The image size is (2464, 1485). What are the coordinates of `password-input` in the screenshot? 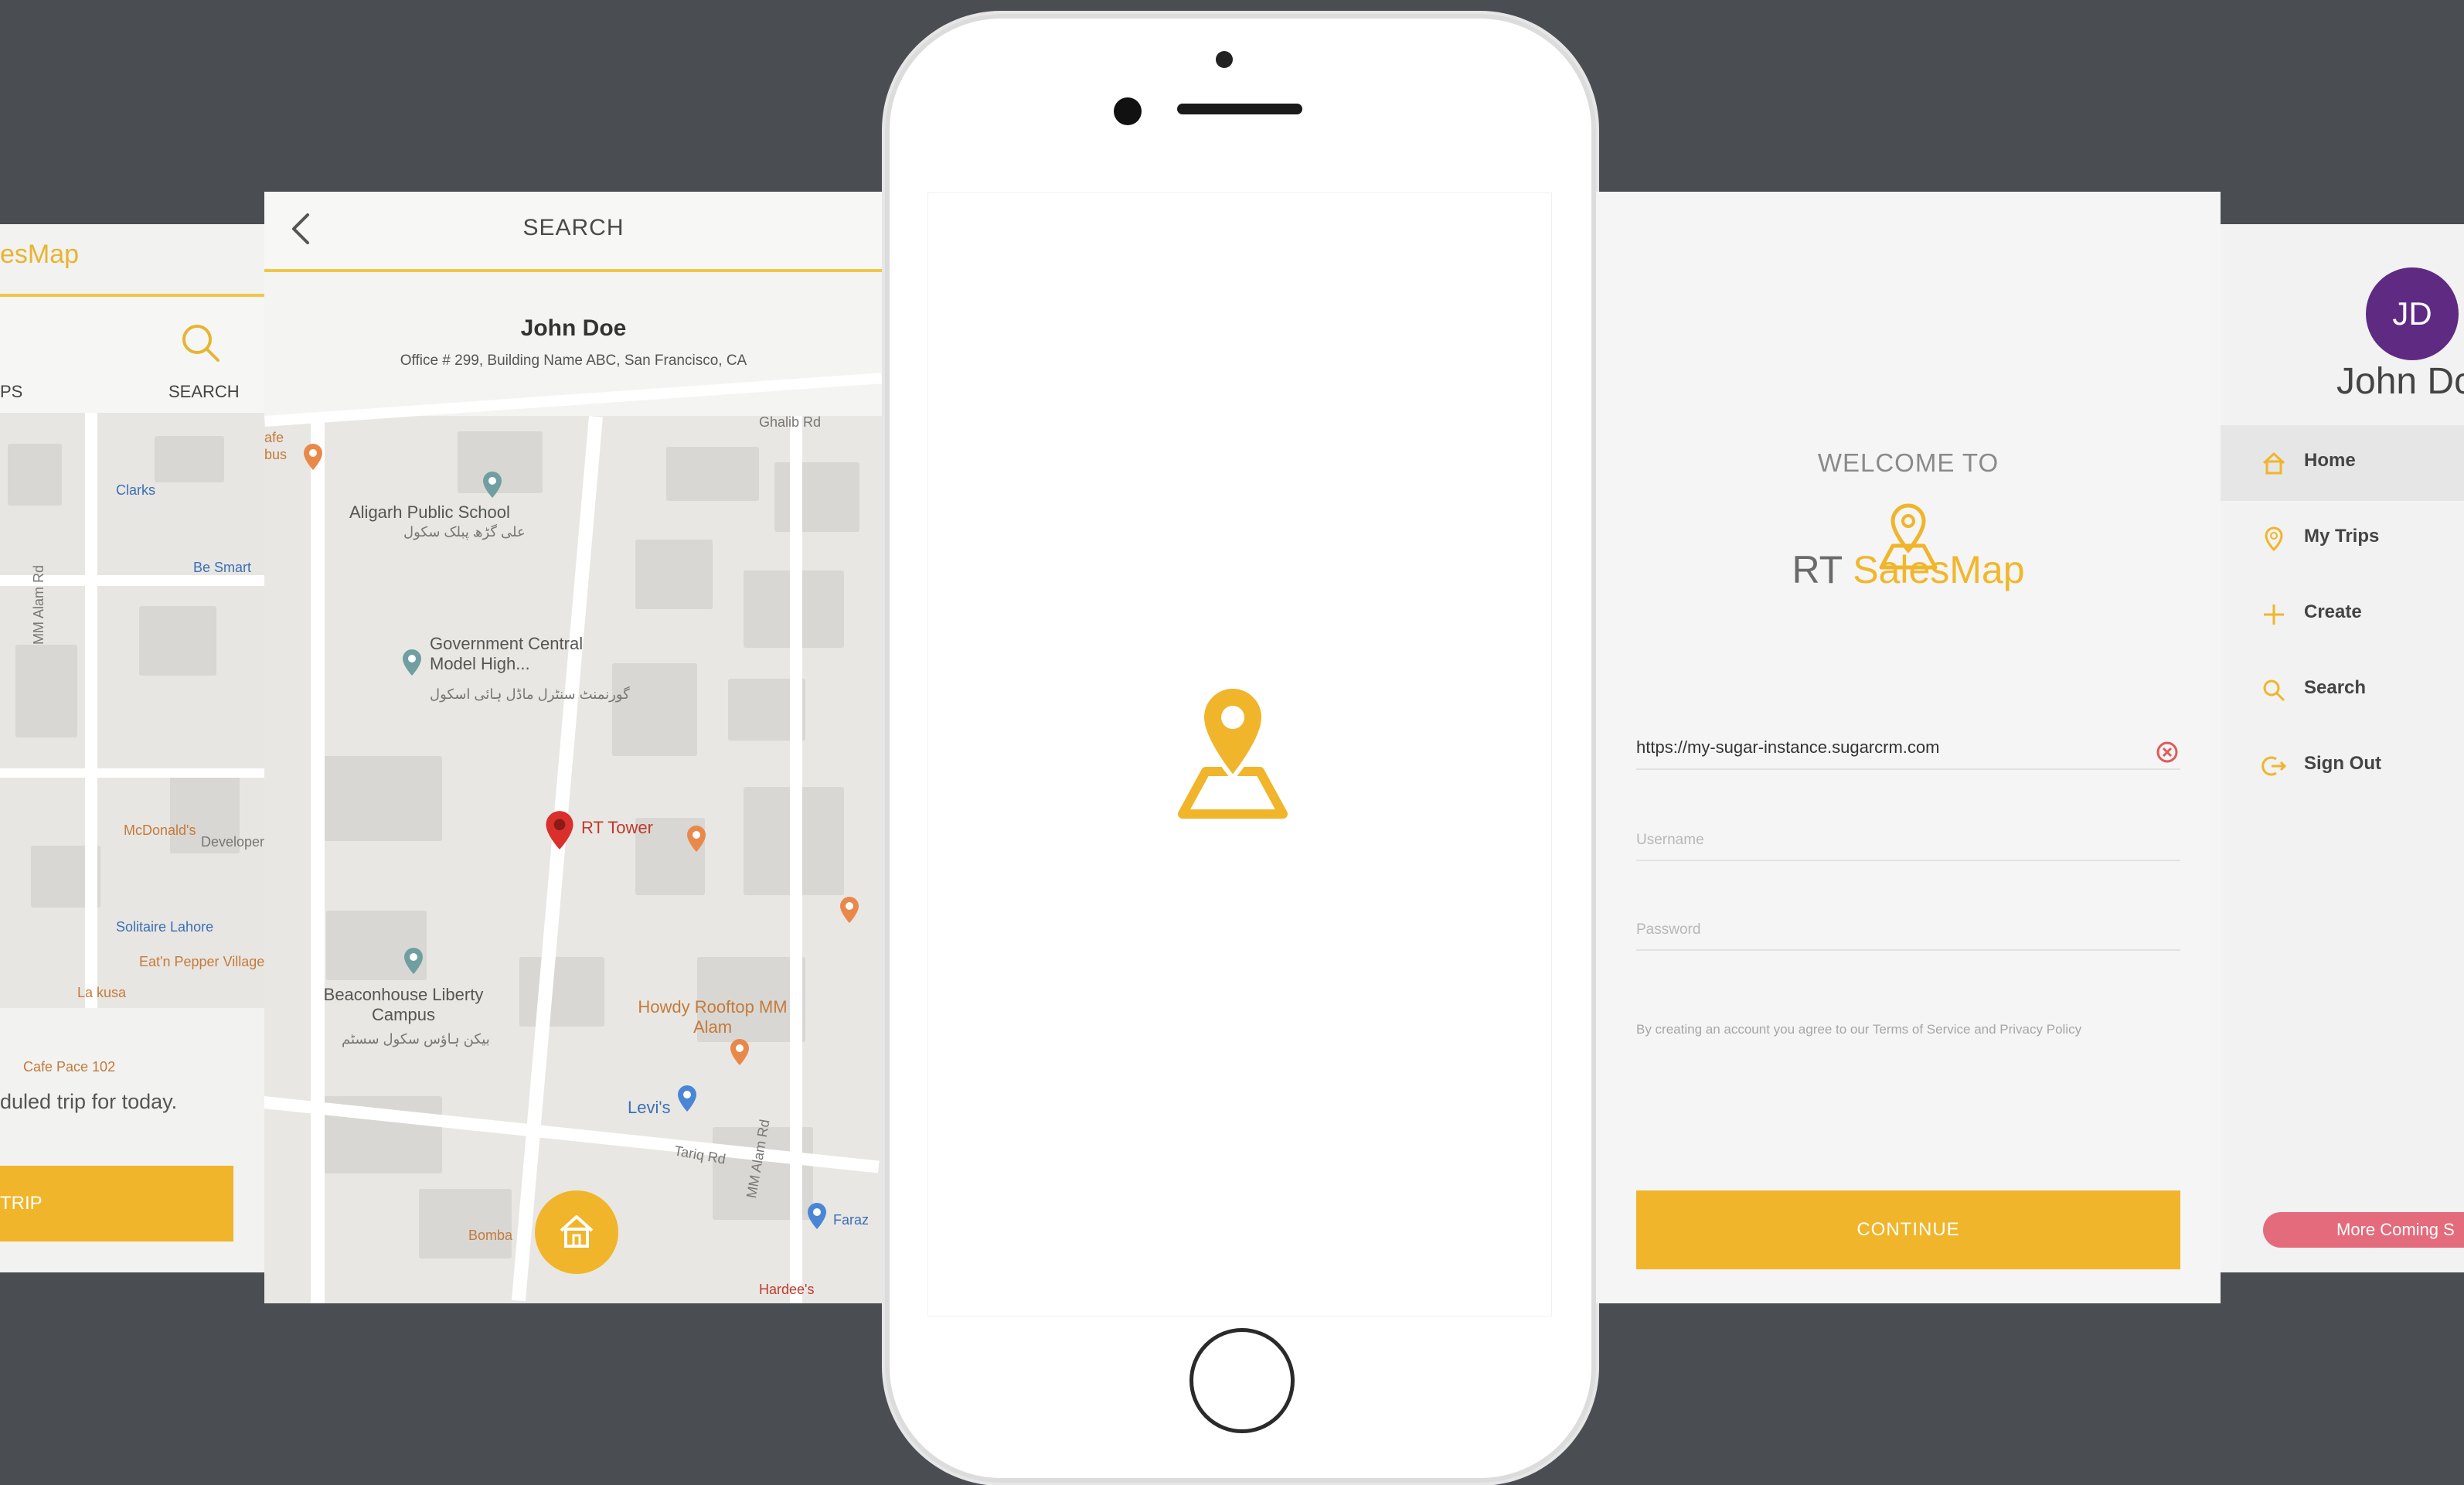 It's located at (1891, 928).